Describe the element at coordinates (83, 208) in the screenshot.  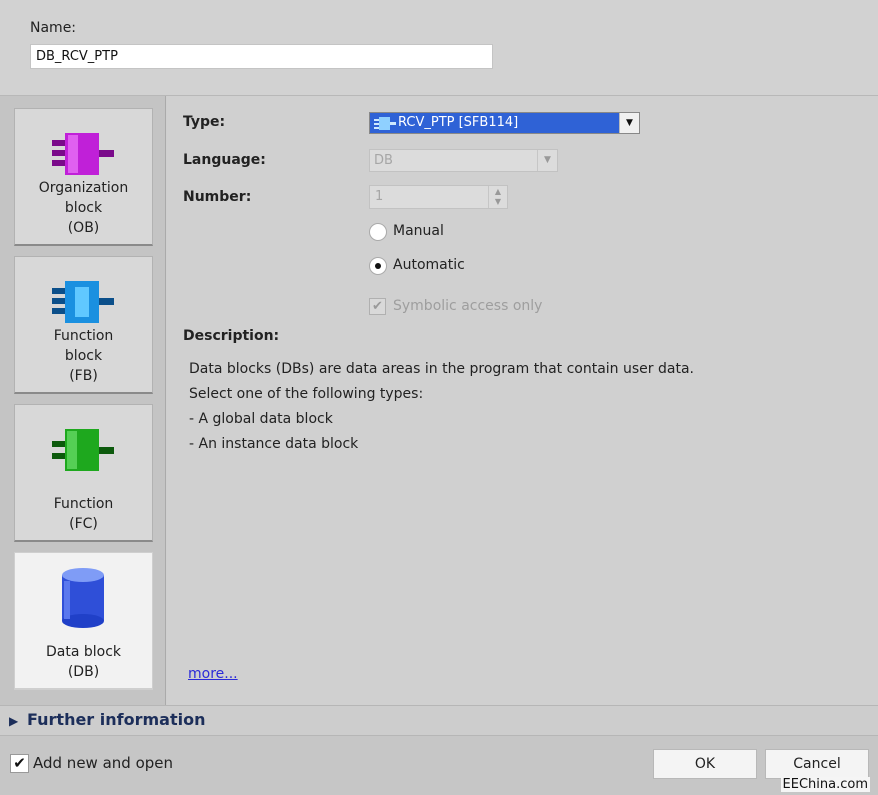
I see `organization-block-label: Organization block (OB)` at that location.